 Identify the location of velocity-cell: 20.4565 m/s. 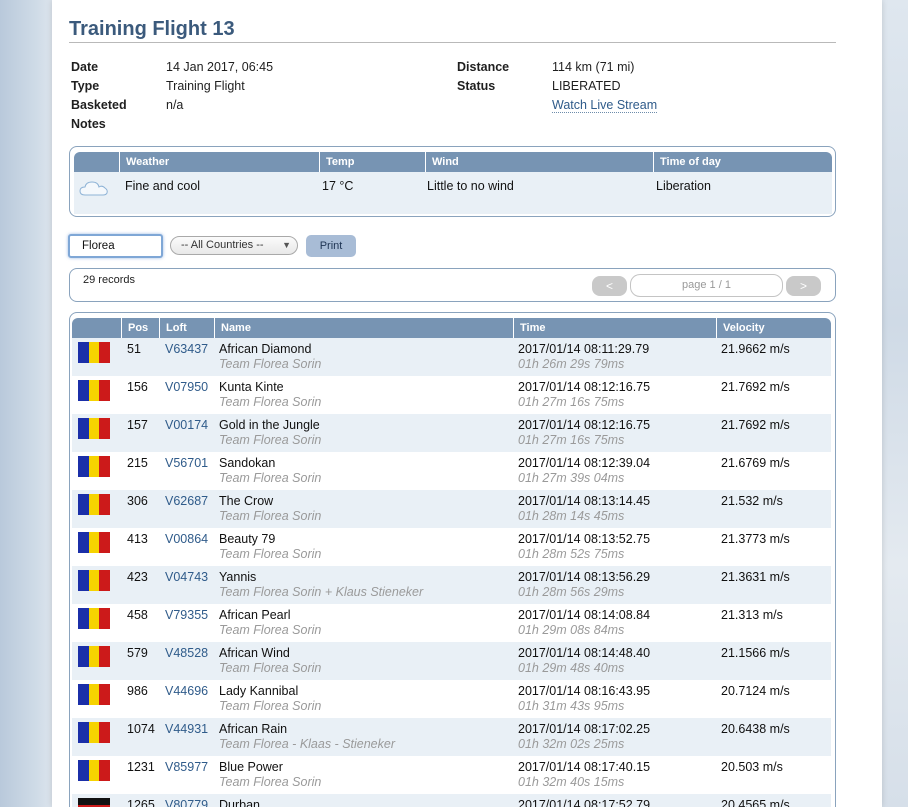
(755, 802).